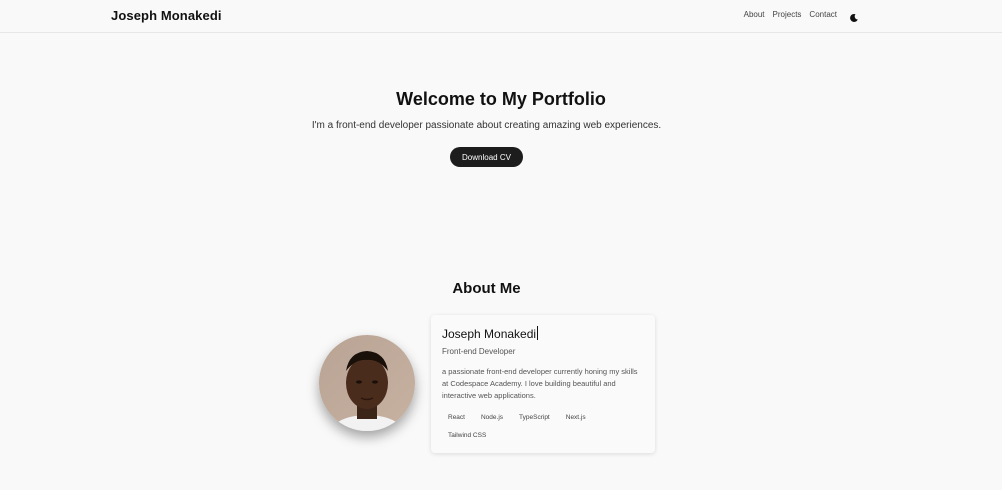 Image resolution: width=1002 pixels, height=490 pixels. What do you see at coordinates (486, 288) in the screenshot?
I see `about-section-title: About Me` at bounding box center [486, 288].